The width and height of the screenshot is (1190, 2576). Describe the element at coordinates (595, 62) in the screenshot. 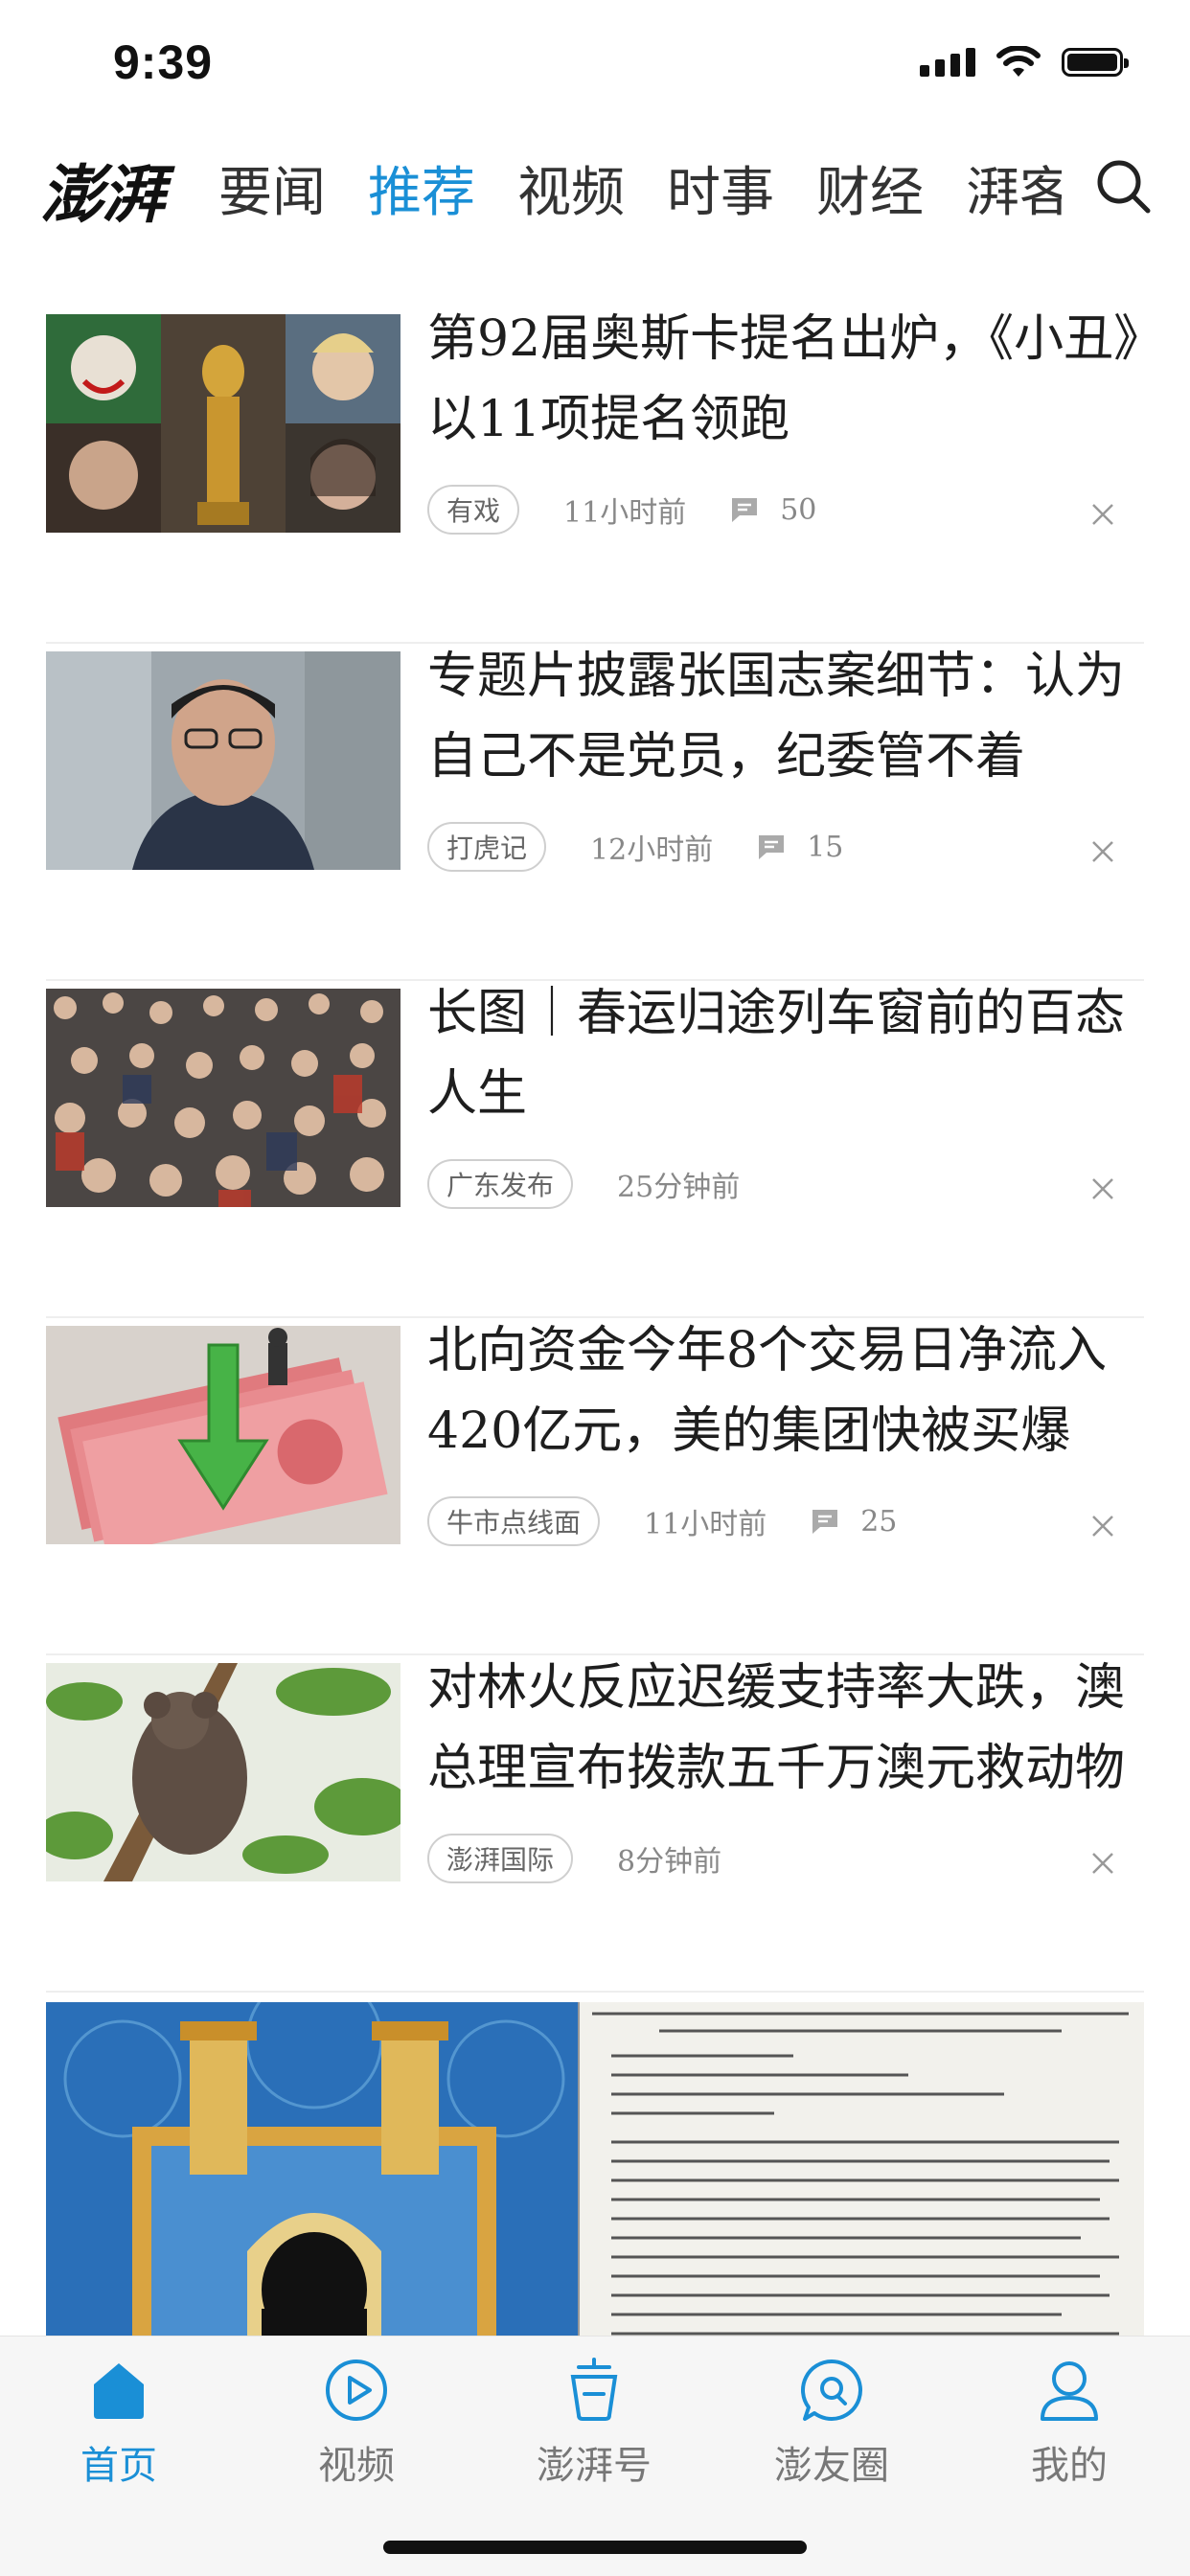

I see `status-bar: 9:39` at that location.